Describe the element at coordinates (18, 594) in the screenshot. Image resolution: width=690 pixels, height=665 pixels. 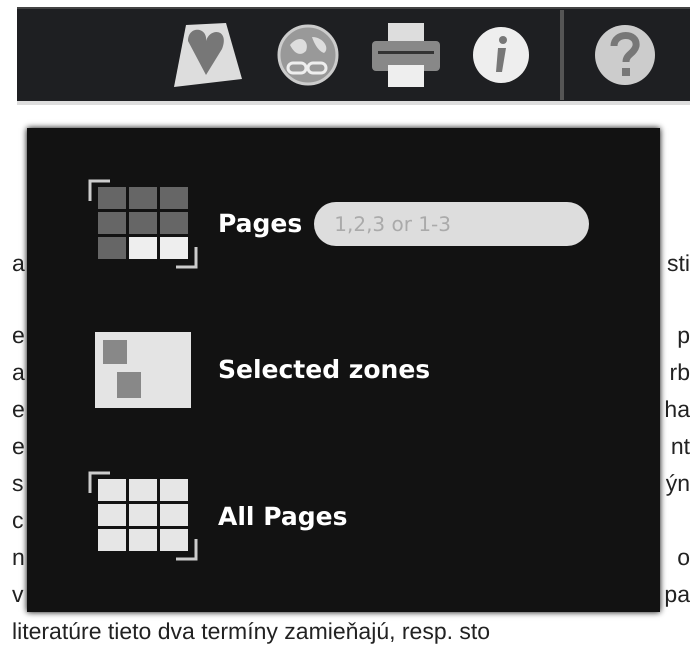
I see `text-fragment: v` at that location.